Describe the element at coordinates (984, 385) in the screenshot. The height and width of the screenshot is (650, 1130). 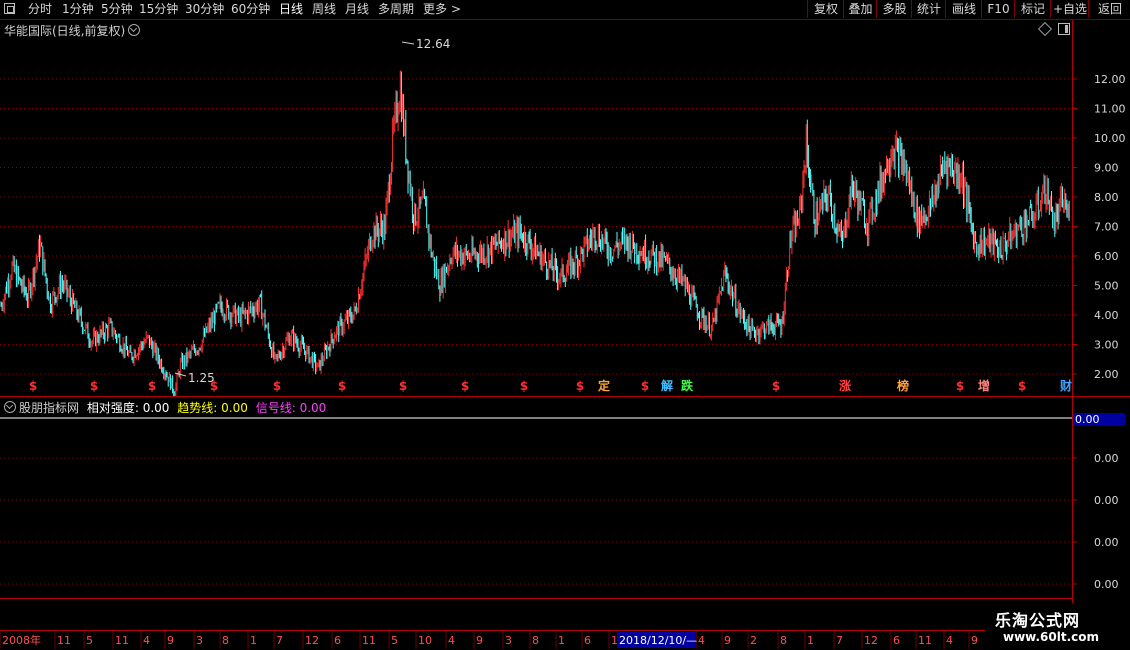
I see `event-marker: 增` at that location.